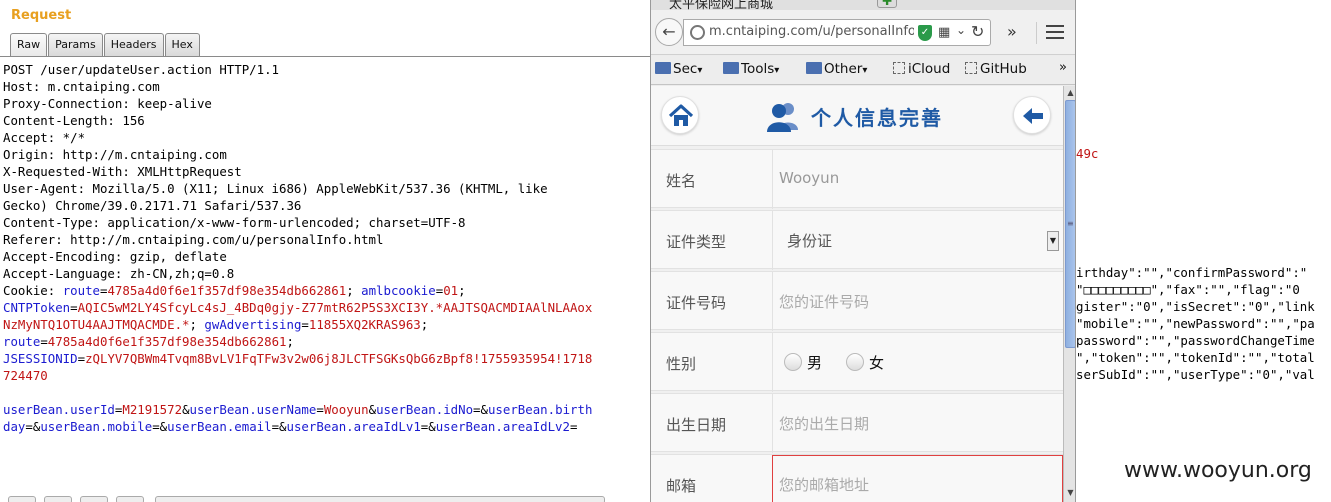 This screenshot has width=1331, height=502. What do you see at coordinates (133, 45) in the screenshot?
I see `tab-headers: Headers` at bounding box center [133, 45].